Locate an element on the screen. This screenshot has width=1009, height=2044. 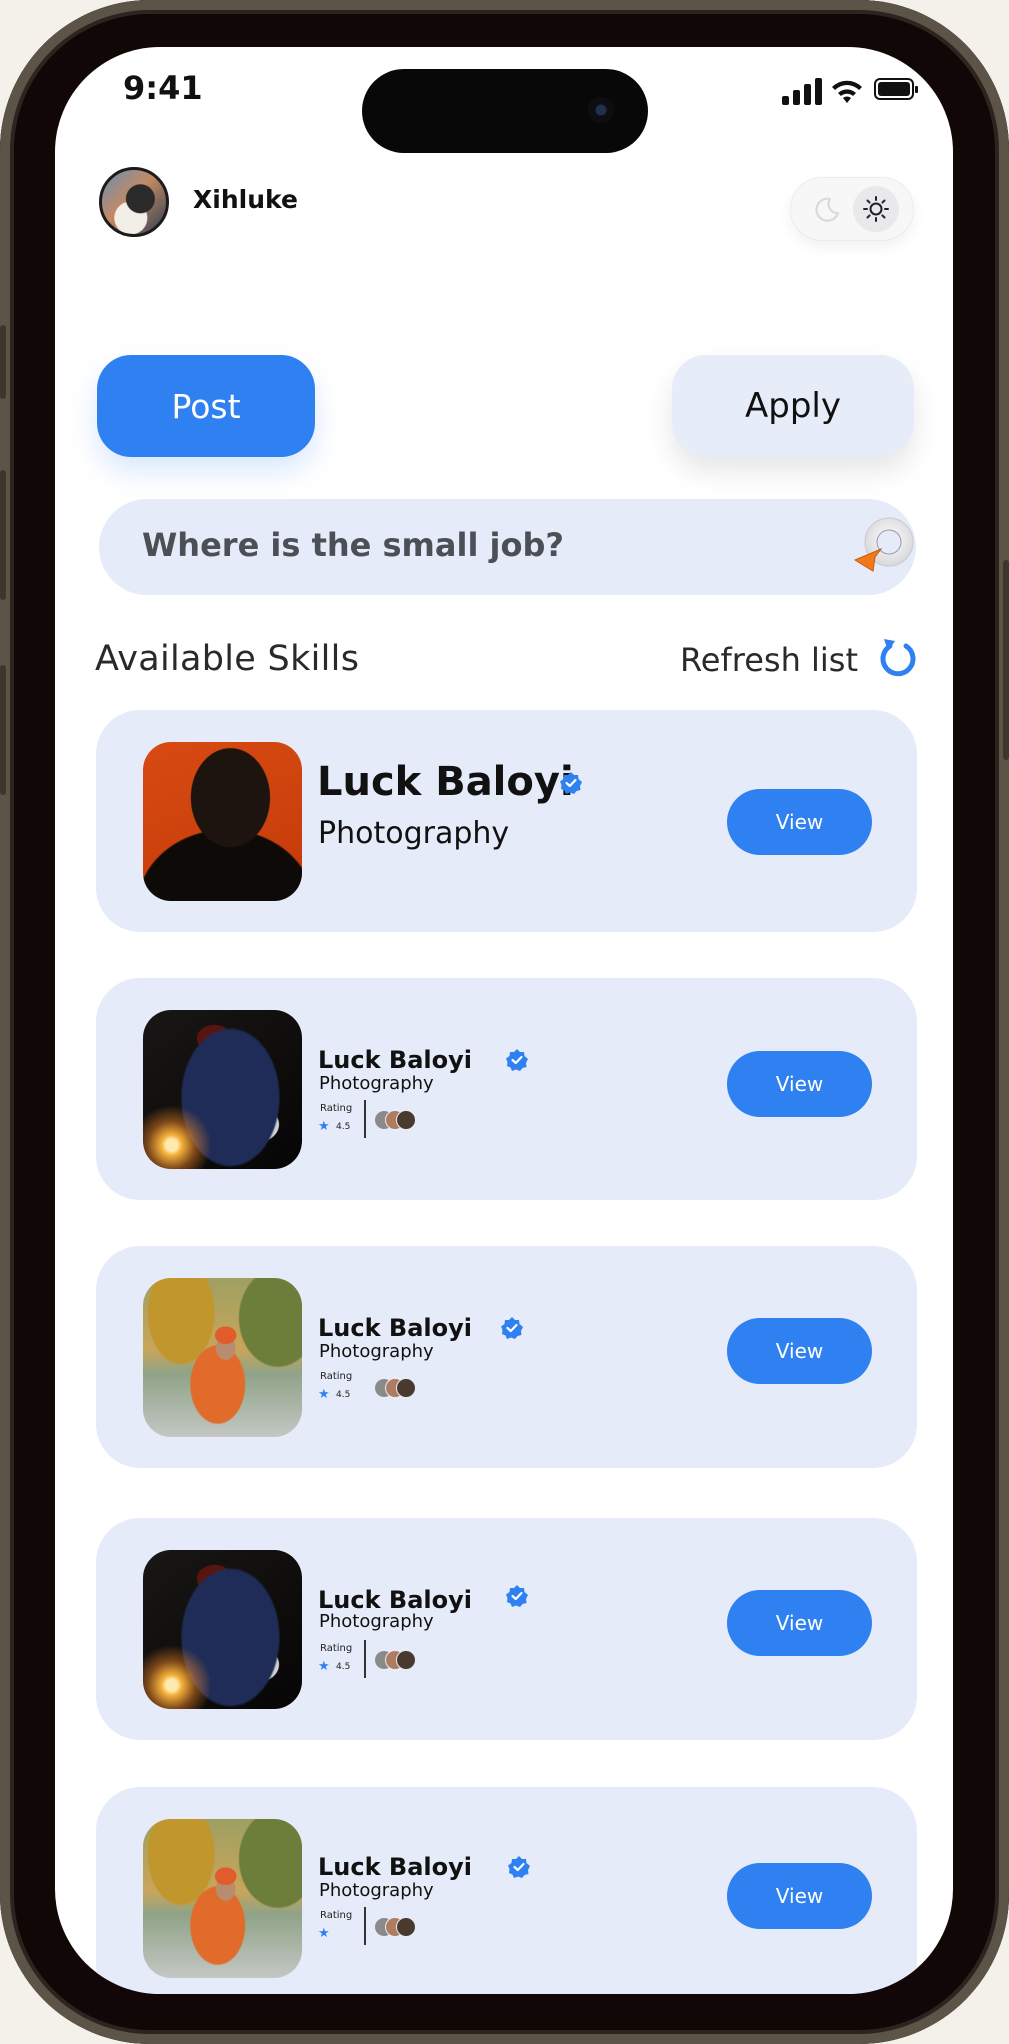
sun-icon is located at coordinates (876, 209).